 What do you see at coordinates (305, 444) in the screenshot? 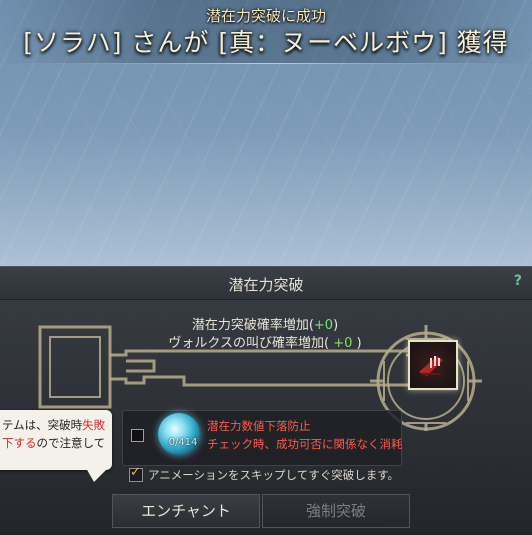
I see `protection-description: チェック時、成功可否に関係なく消耗` at bounding box center [305, 444].